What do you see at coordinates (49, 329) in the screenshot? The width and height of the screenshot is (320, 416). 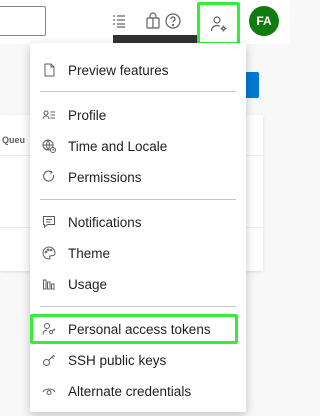 I see `user-key-icon` at bounding box center [49, 329].